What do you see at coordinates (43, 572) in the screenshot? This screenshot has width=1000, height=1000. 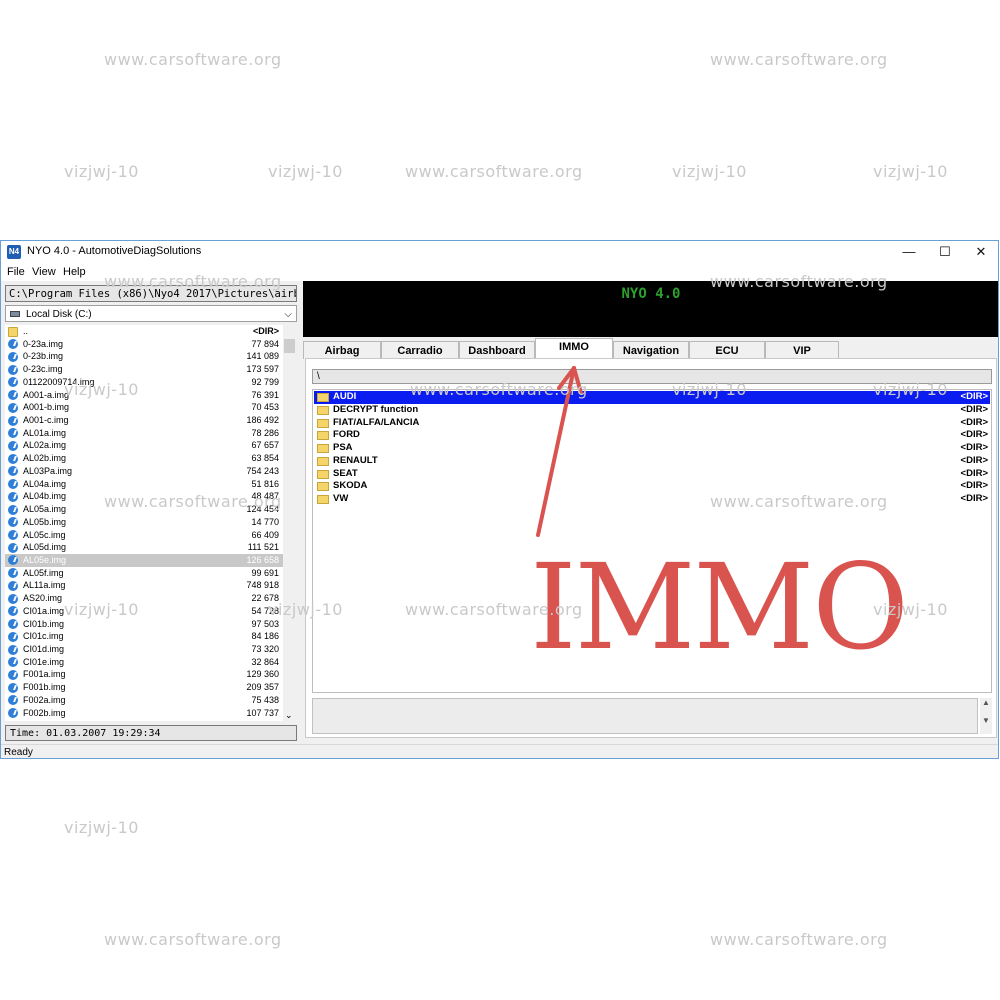 I see `file-name: AL05f.img` at bounding box center [43, 572].